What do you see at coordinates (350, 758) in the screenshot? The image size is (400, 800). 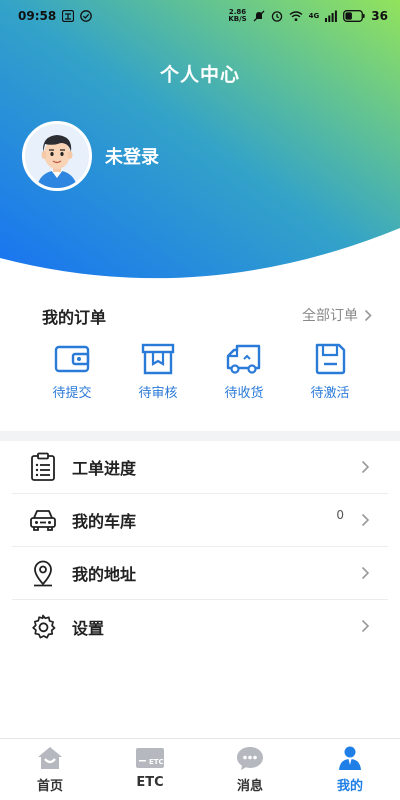 I see `user-icon` at bounding box center [350, 758].